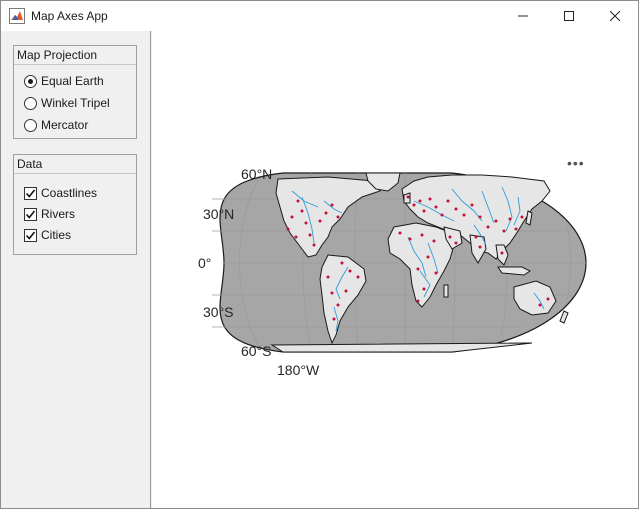 The width and height of the screenshot is (639, 509). I want to click on lat-label-60n: 60°N, so click(256, 174).